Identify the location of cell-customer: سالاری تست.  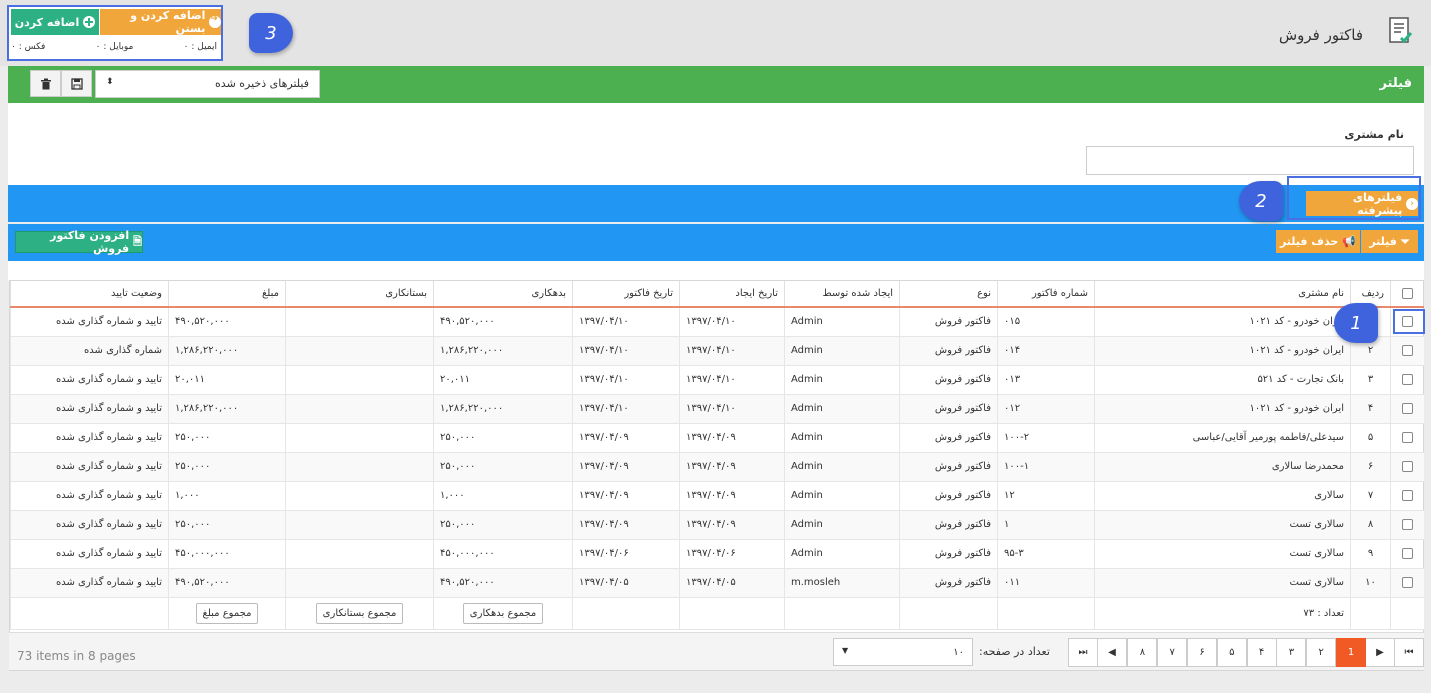
(1222, 583).